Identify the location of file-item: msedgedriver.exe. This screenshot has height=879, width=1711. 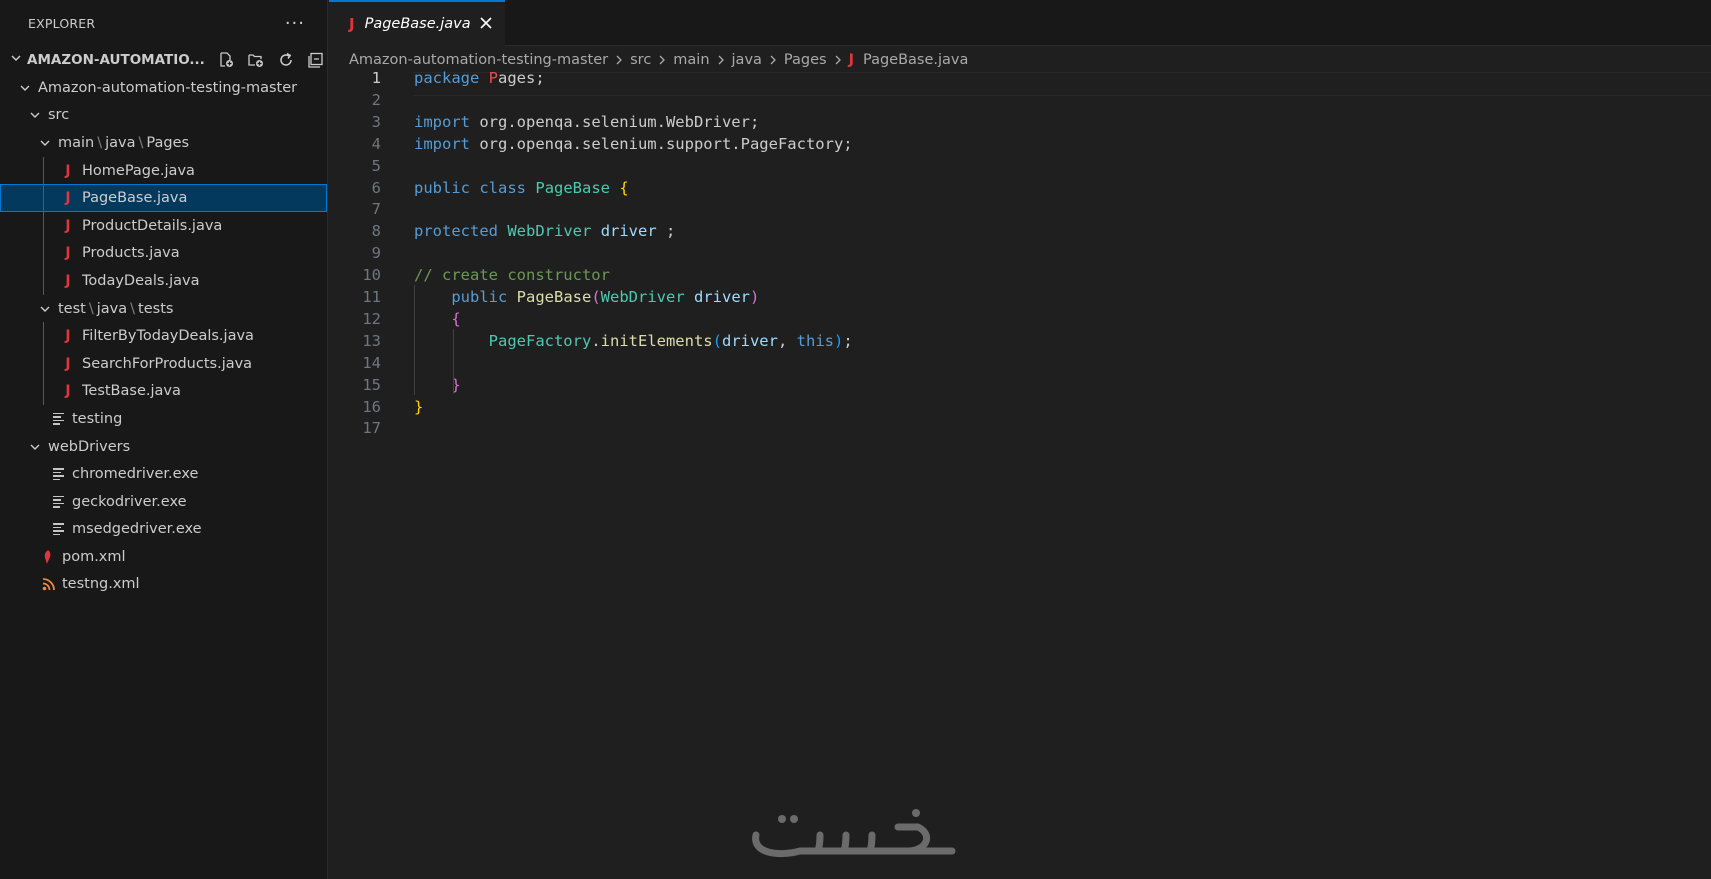
(163, 530).